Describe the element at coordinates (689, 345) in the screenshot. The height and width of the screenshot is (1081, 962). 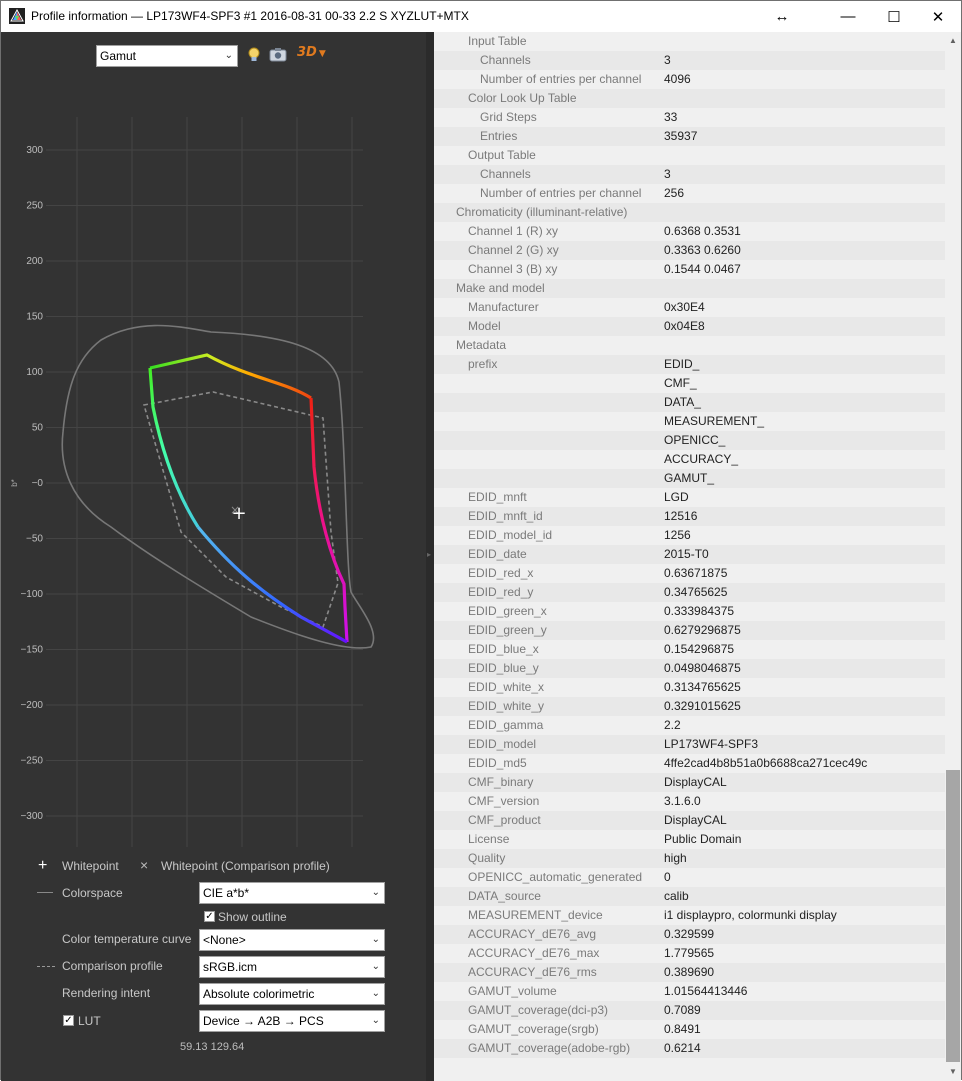
I see `info-row: Metadata` at that location.